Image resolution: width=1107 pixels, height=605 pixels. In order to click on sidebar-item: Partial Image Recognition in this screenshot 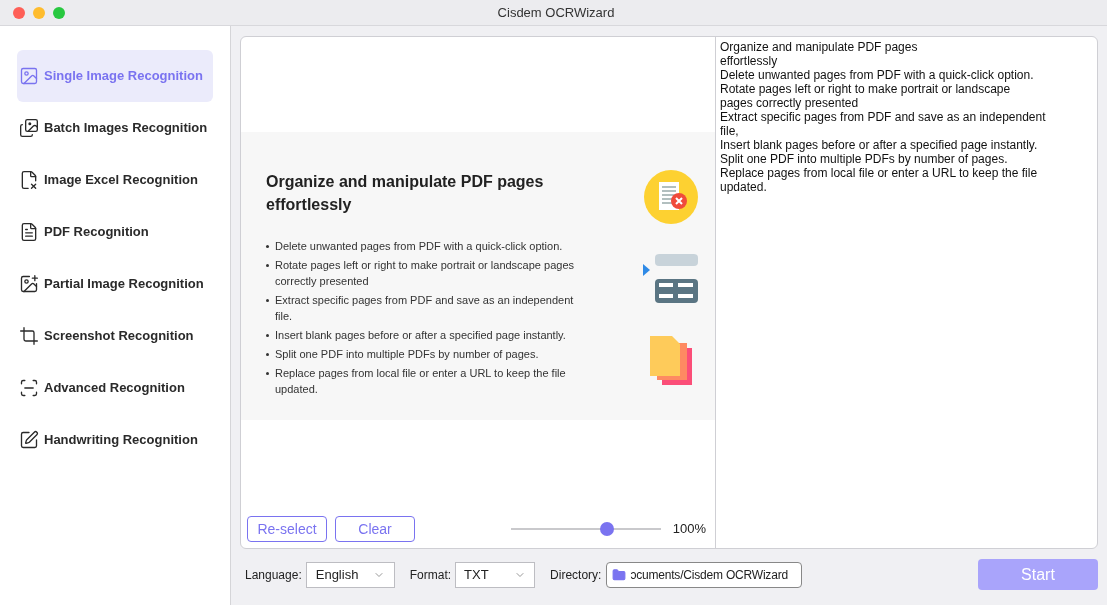, I will do `click(115, 284)`.